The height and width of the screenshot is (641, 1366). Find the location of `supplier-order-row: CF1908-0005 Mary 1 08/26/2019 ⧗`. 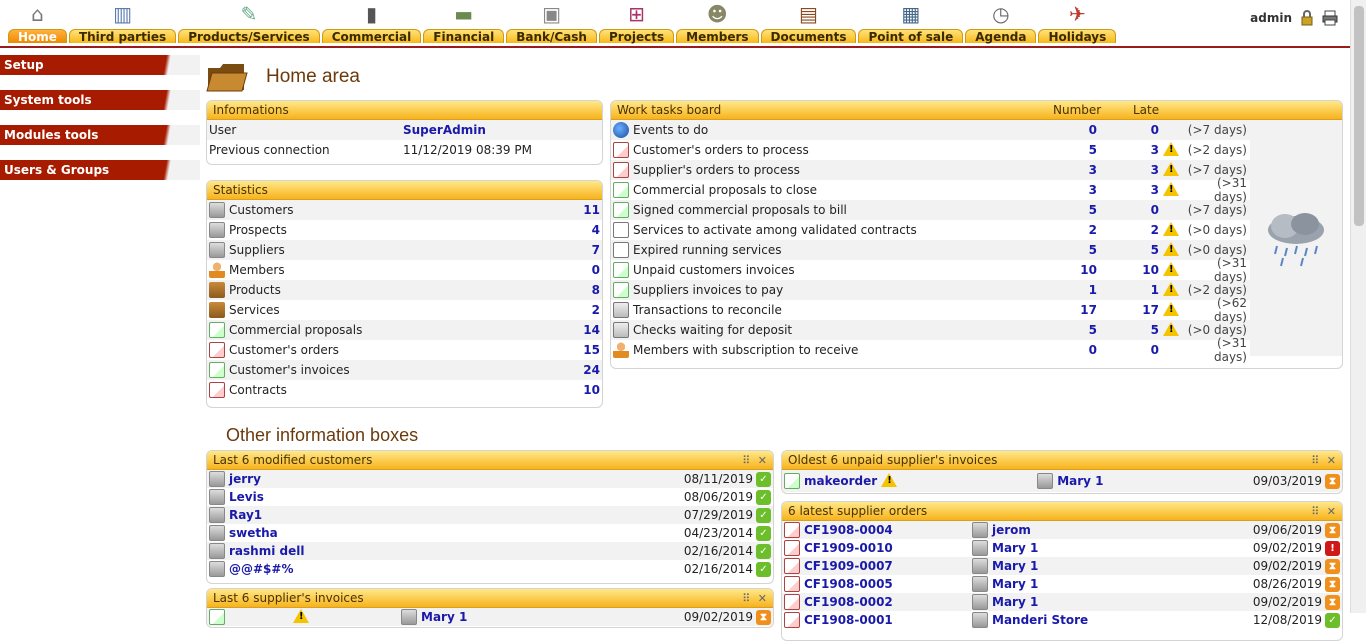

supplier-order-row: CF1908-0005 Mary 1 08/26/2019 ⧗ is located at coordinates (1062, 584).